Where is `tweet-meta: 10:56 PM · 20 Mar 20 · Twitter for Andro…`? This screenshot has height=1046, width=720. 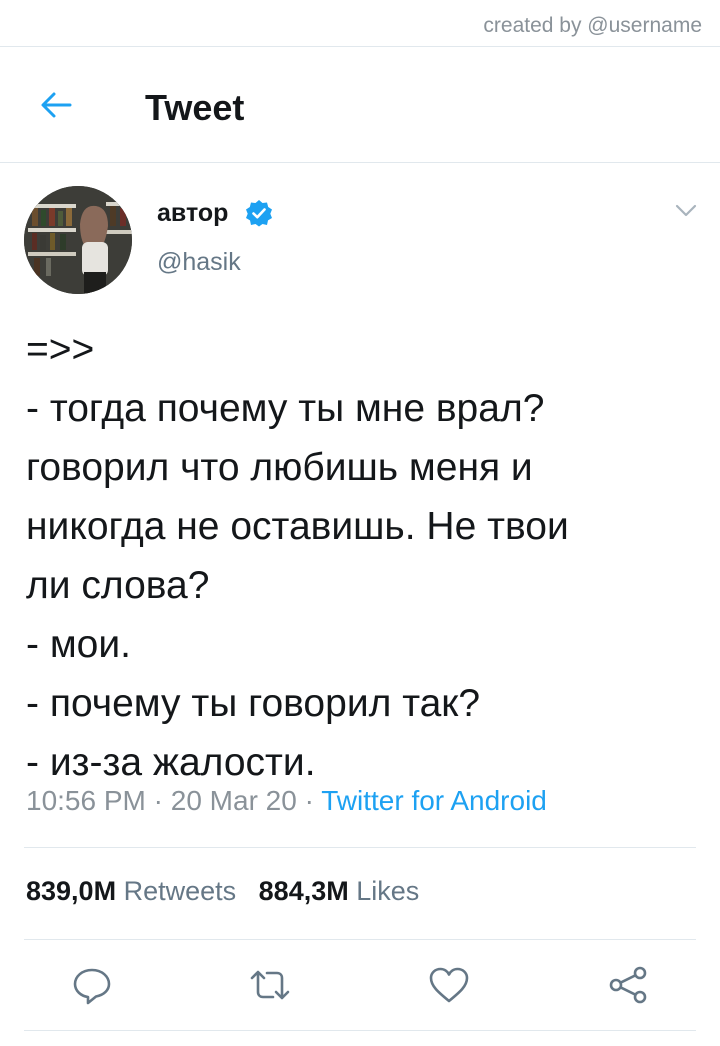
tweet-meta: 10:56 PM · 20 Mar 20 · Twitter for Andro… is located at coordinates (286, 801).